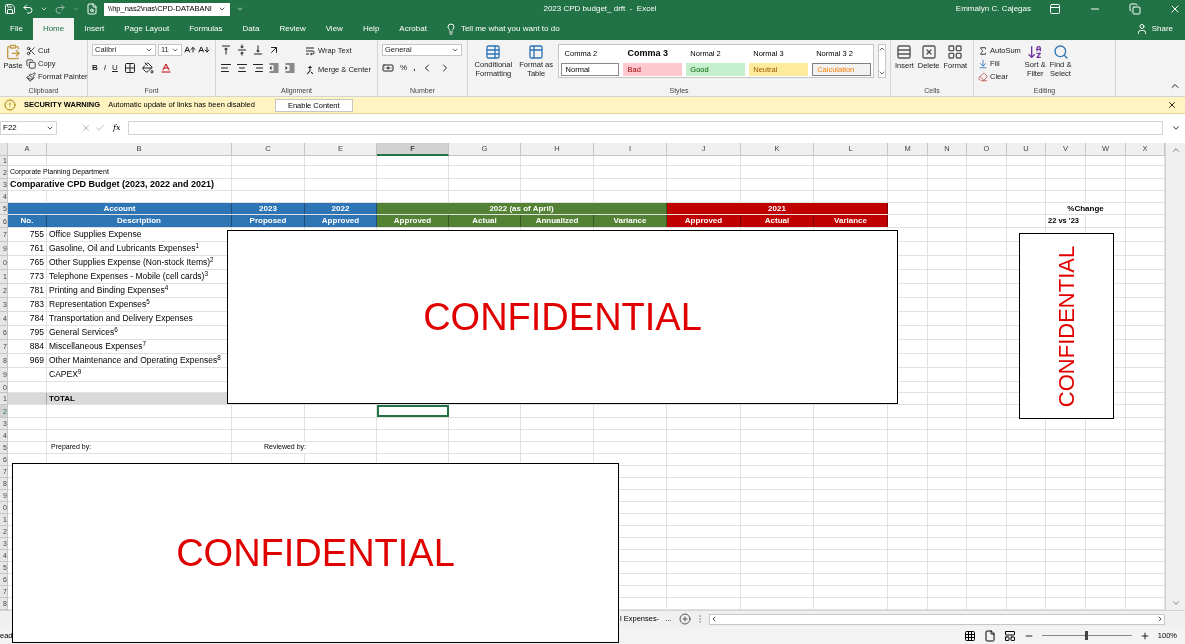 This screenshot has width=1185, height=644. What do you see at coordinates (1135, 9) in the screenshot?
I see `restore-icon` at bounding box center [1135, 9].